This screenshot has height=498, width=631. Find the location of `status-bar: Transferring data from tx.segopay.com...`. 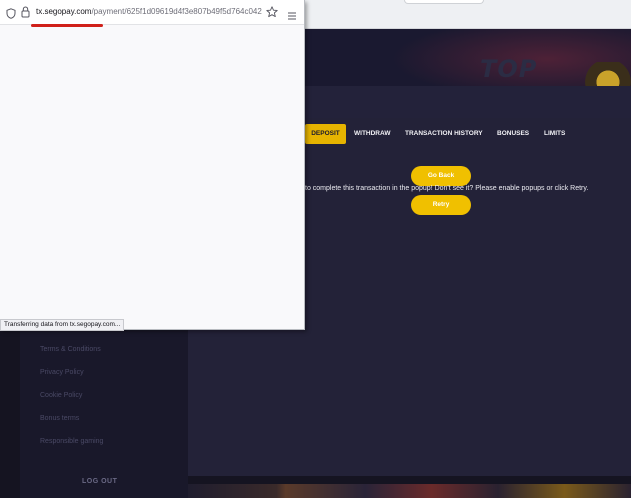

status-bar: Transferring data from tx.segopay.com... is located at coordinates (62, 325).